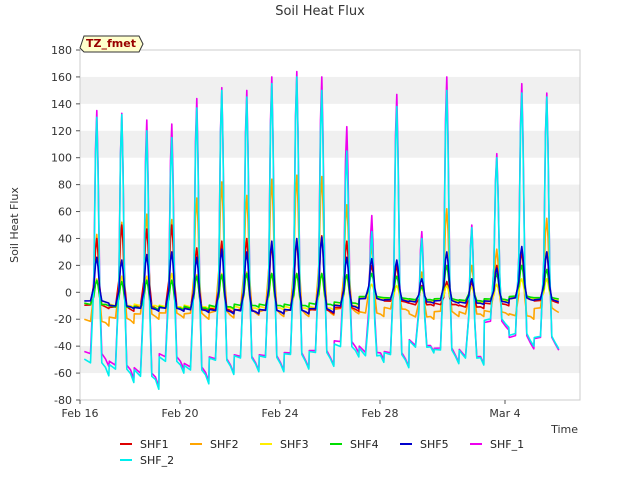  I want to click on y-tick-label: -60, so click(63, 373).